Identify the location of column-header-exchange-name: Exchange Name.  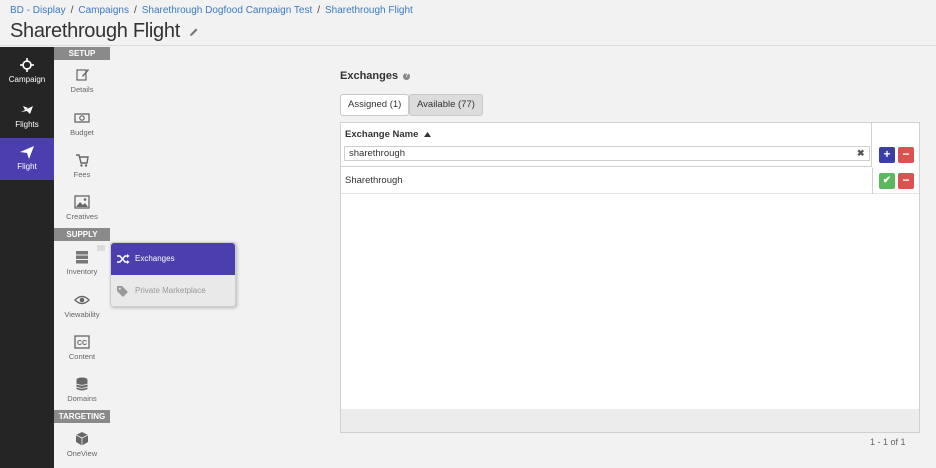
(388, 134).